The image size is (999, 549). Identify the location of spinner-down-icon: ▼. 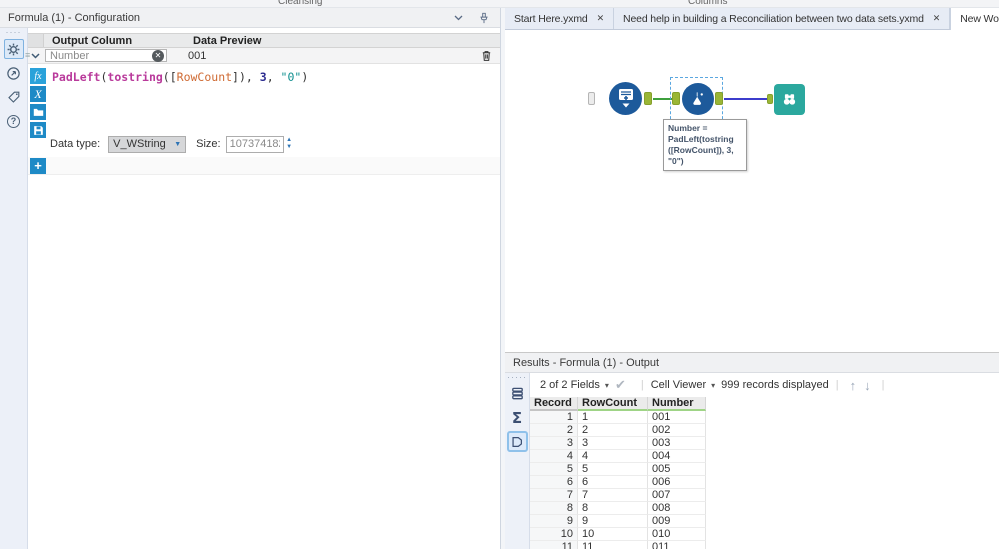
(289, 147).